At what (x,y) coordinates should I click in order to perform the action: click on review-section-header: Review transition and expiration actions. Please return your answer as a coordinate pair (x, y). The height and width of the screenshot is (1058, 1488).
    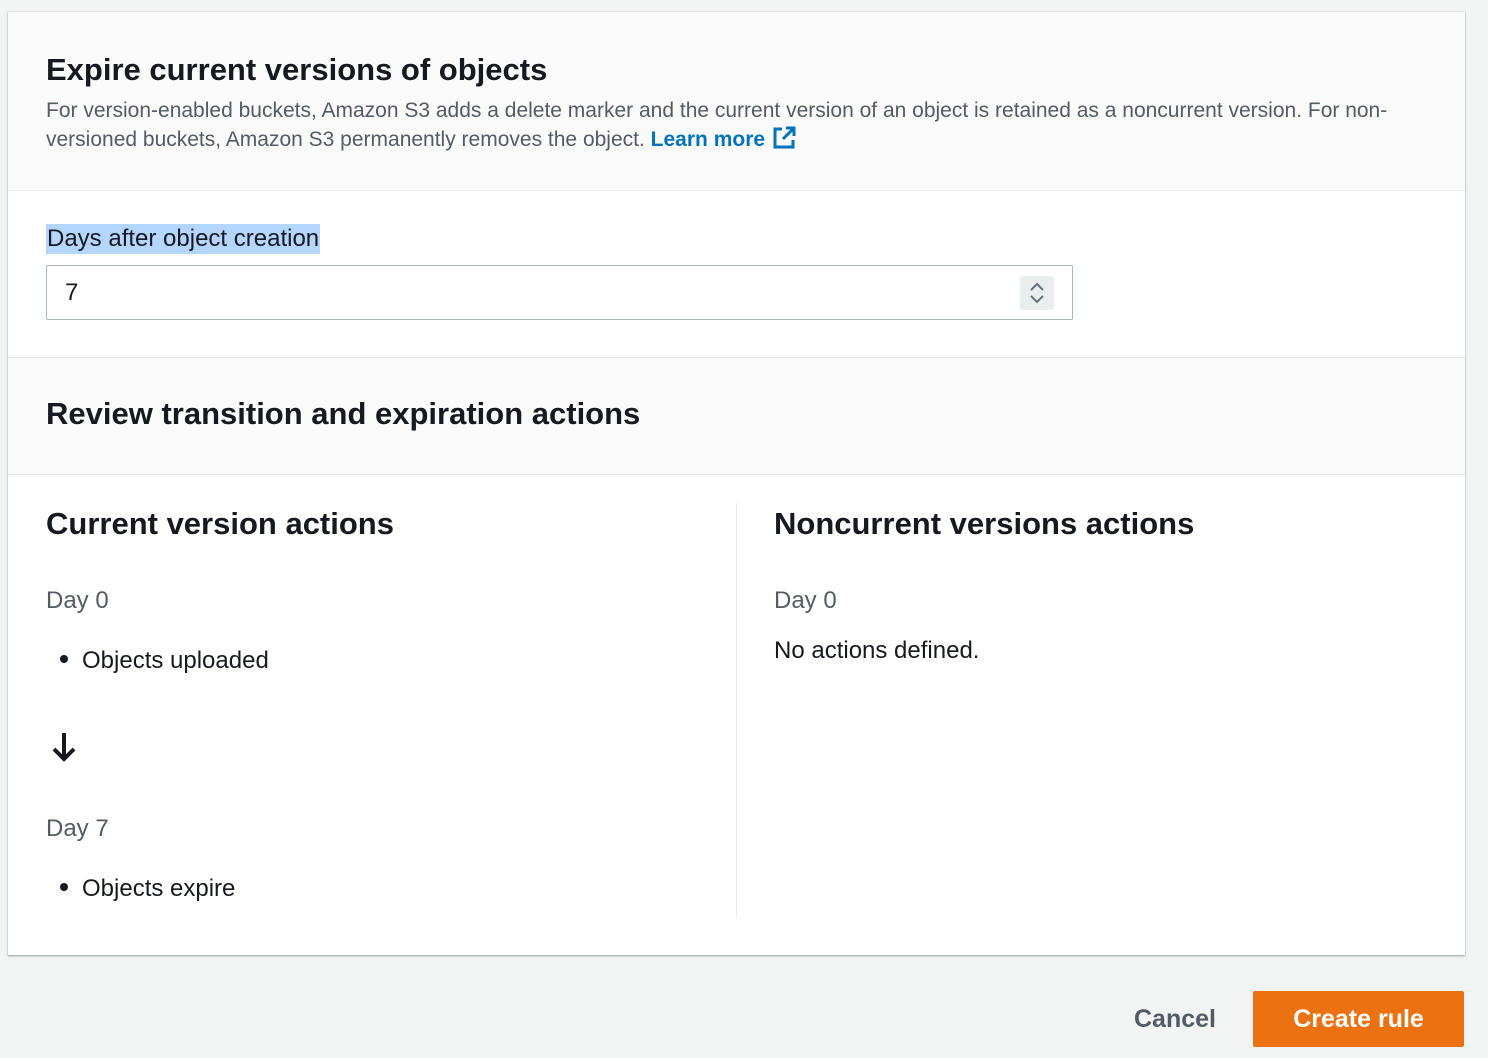
    Looking at the image, I should click on (736, 416).